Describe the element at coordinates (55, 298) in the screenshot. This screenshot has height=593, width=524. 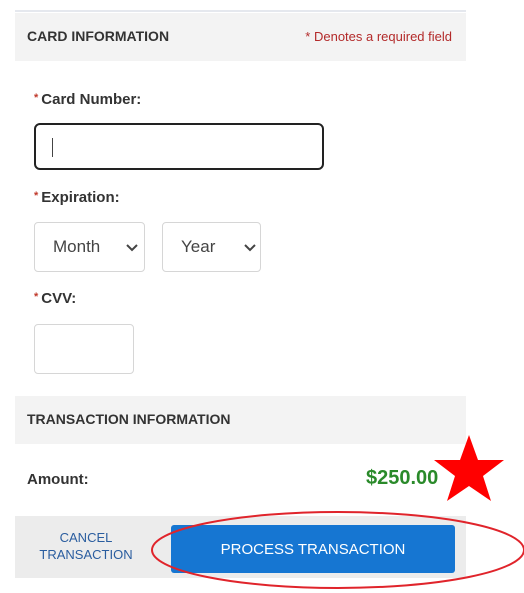
I see `cvv-label: * CVV:` at that location.